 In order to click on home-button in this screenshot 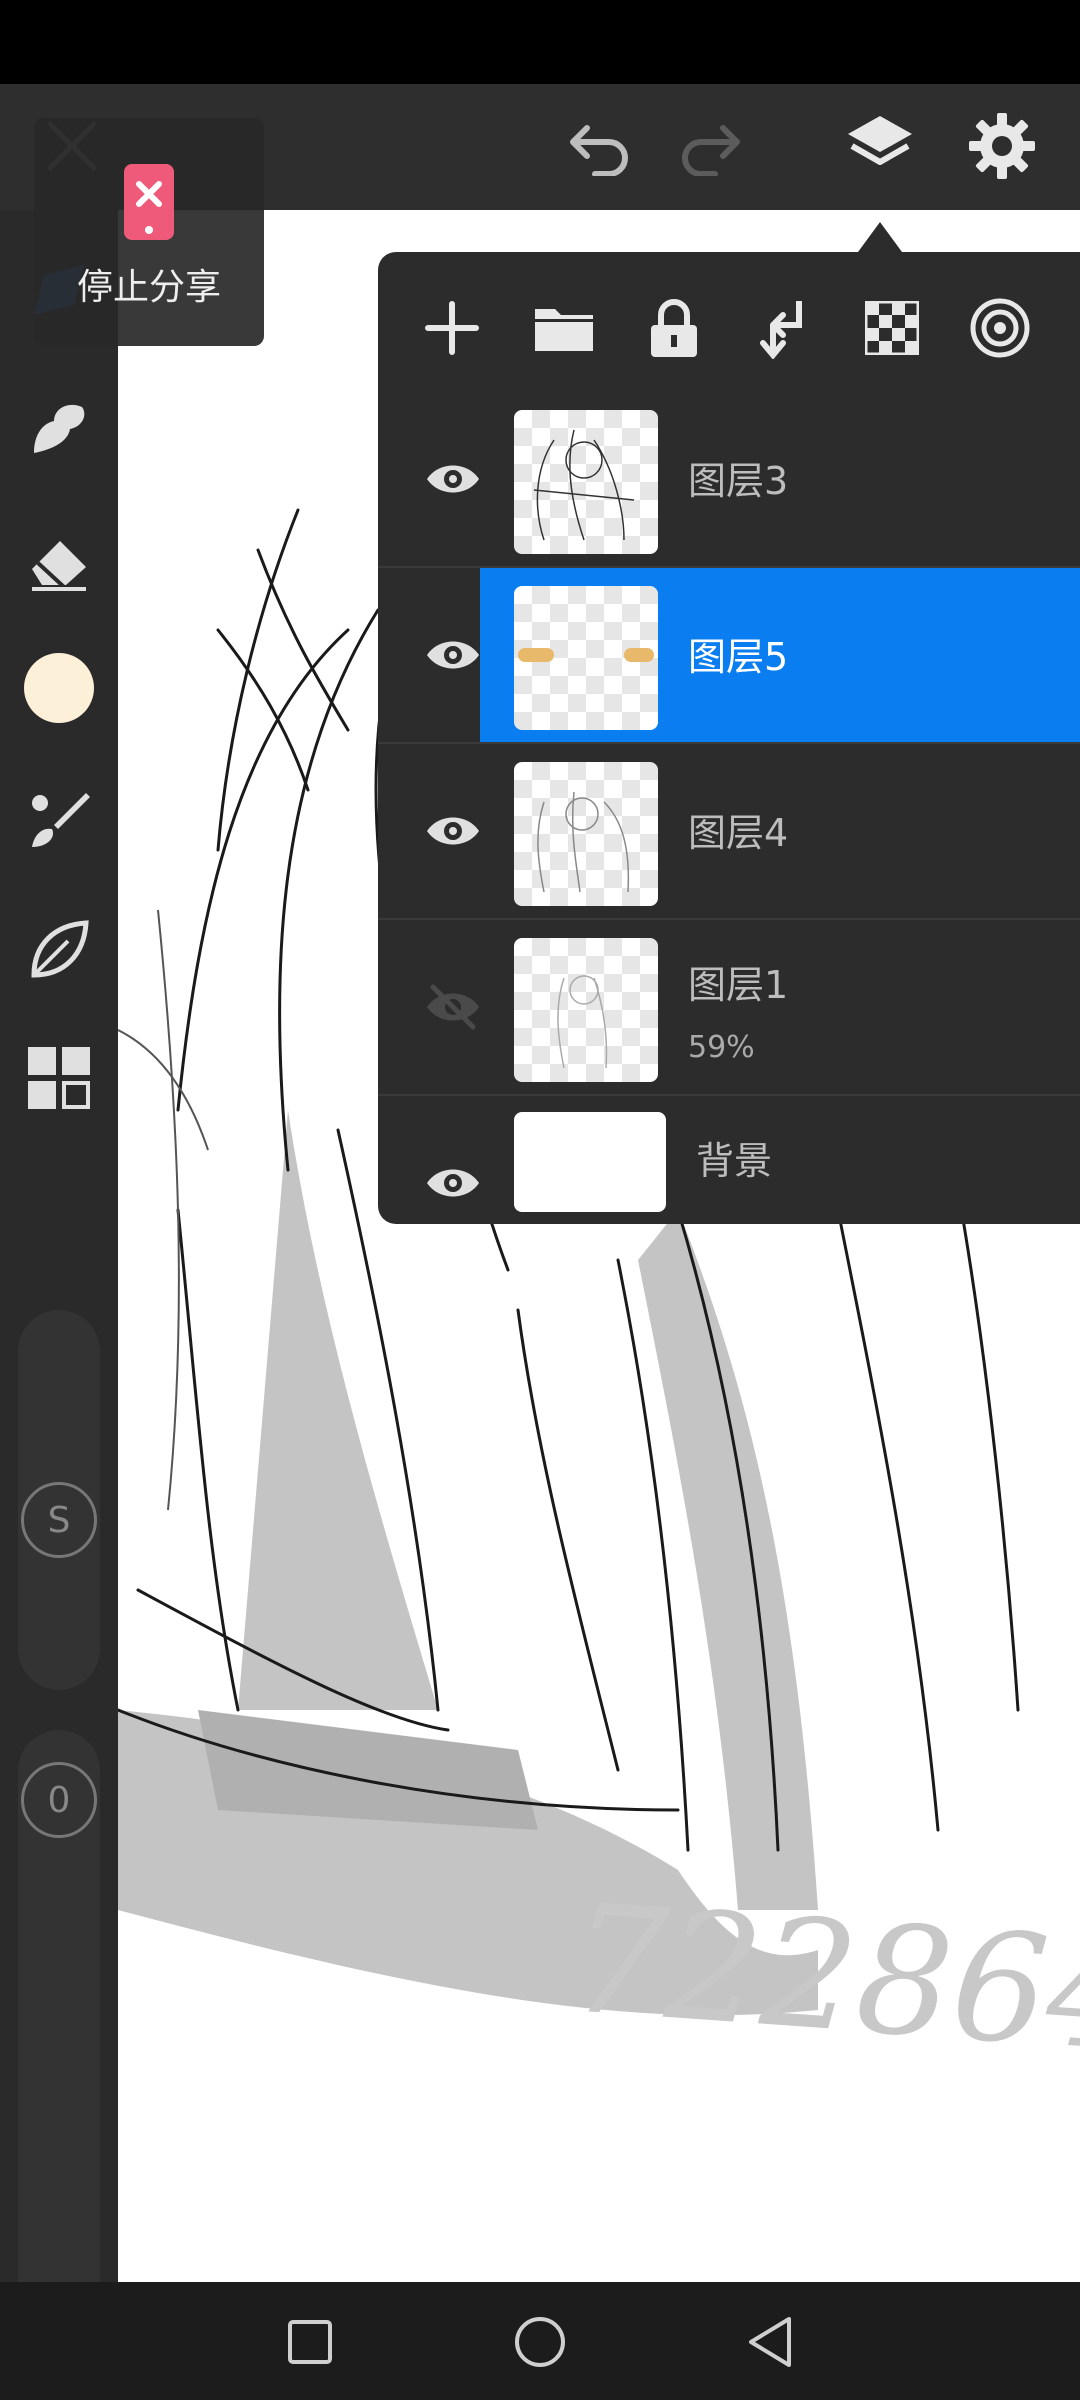, I will do `click(540, 2342)`.